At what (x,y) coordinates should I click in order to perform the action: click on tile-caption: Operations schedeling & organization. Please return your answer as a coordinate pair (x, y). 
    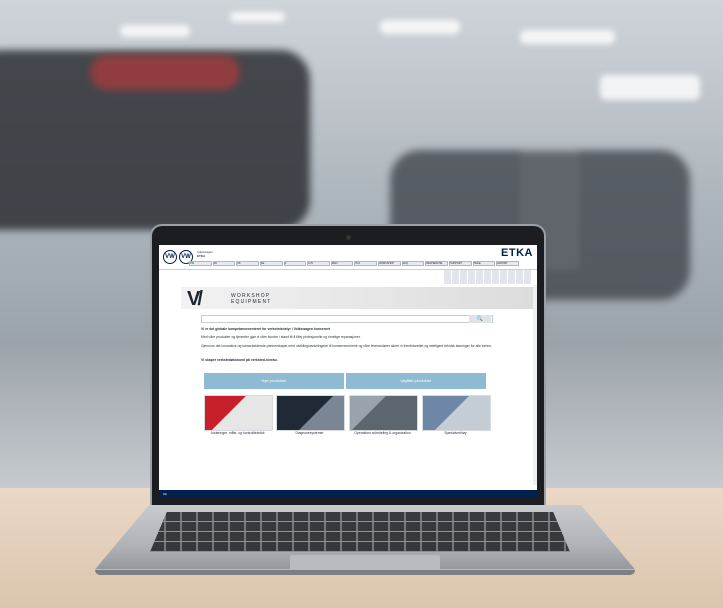
    Looking at the image, I should click on (382, 433).